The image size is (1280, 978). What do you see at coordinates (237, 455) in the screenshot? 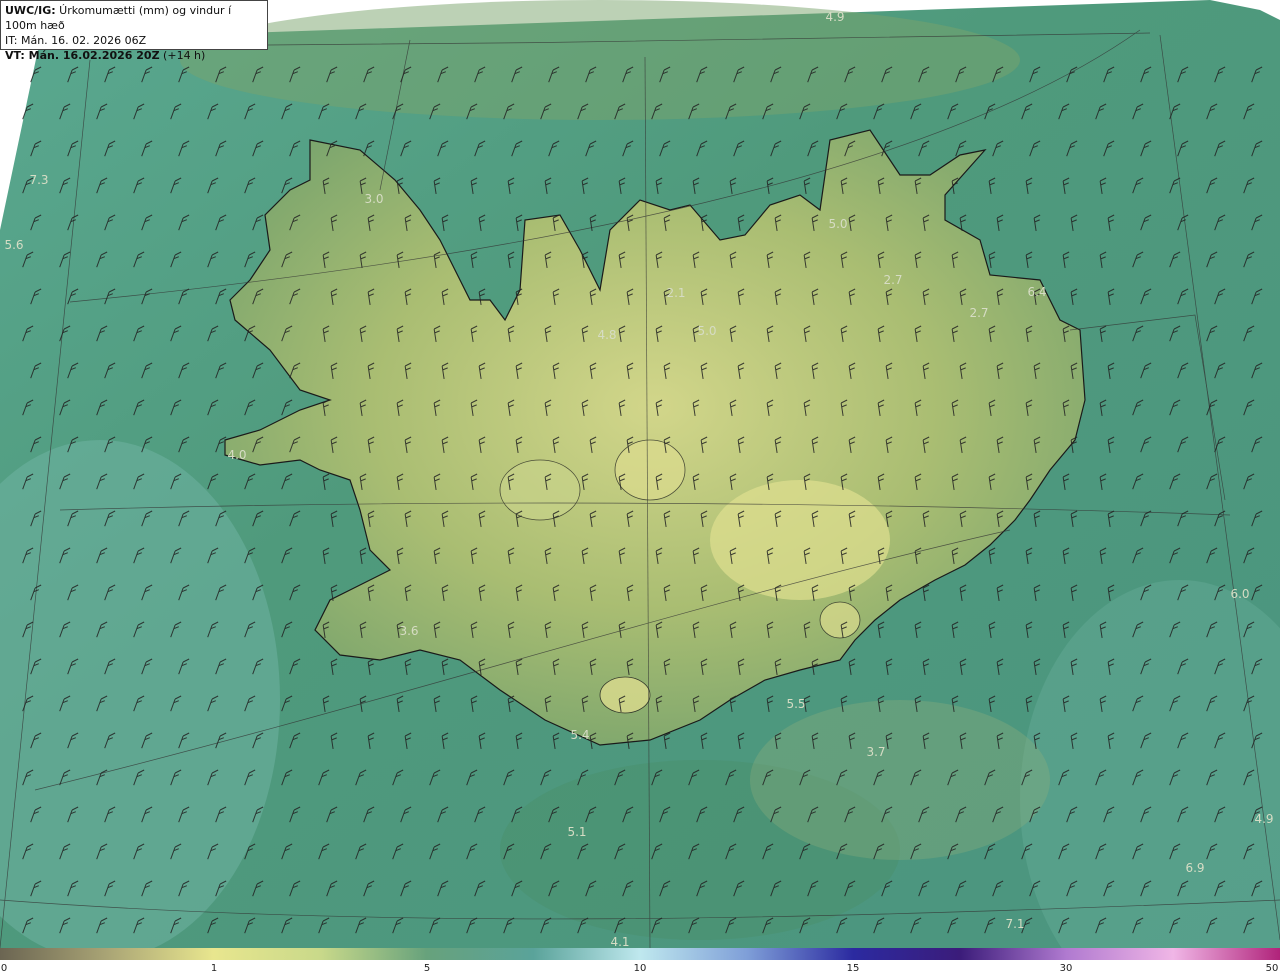
I see `value-label: 4.0` at bounding box center [237, 455].